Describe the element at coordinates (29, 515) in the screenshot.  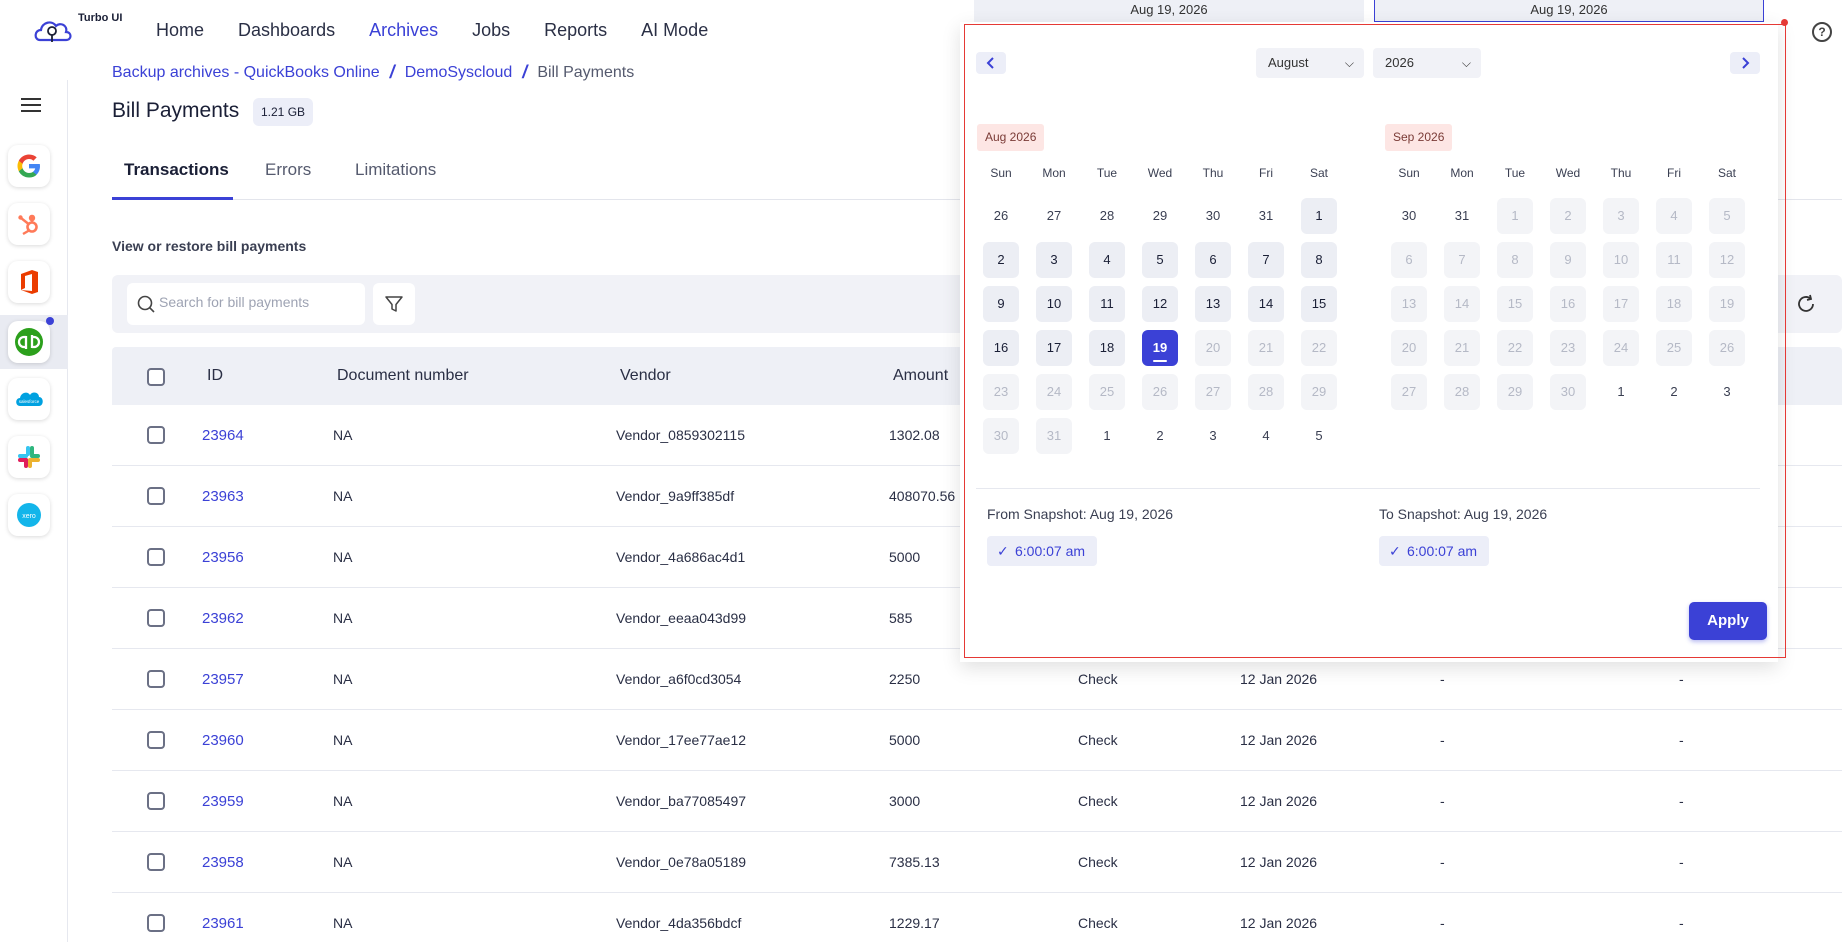
I see `xero-icon: xero` at that location.